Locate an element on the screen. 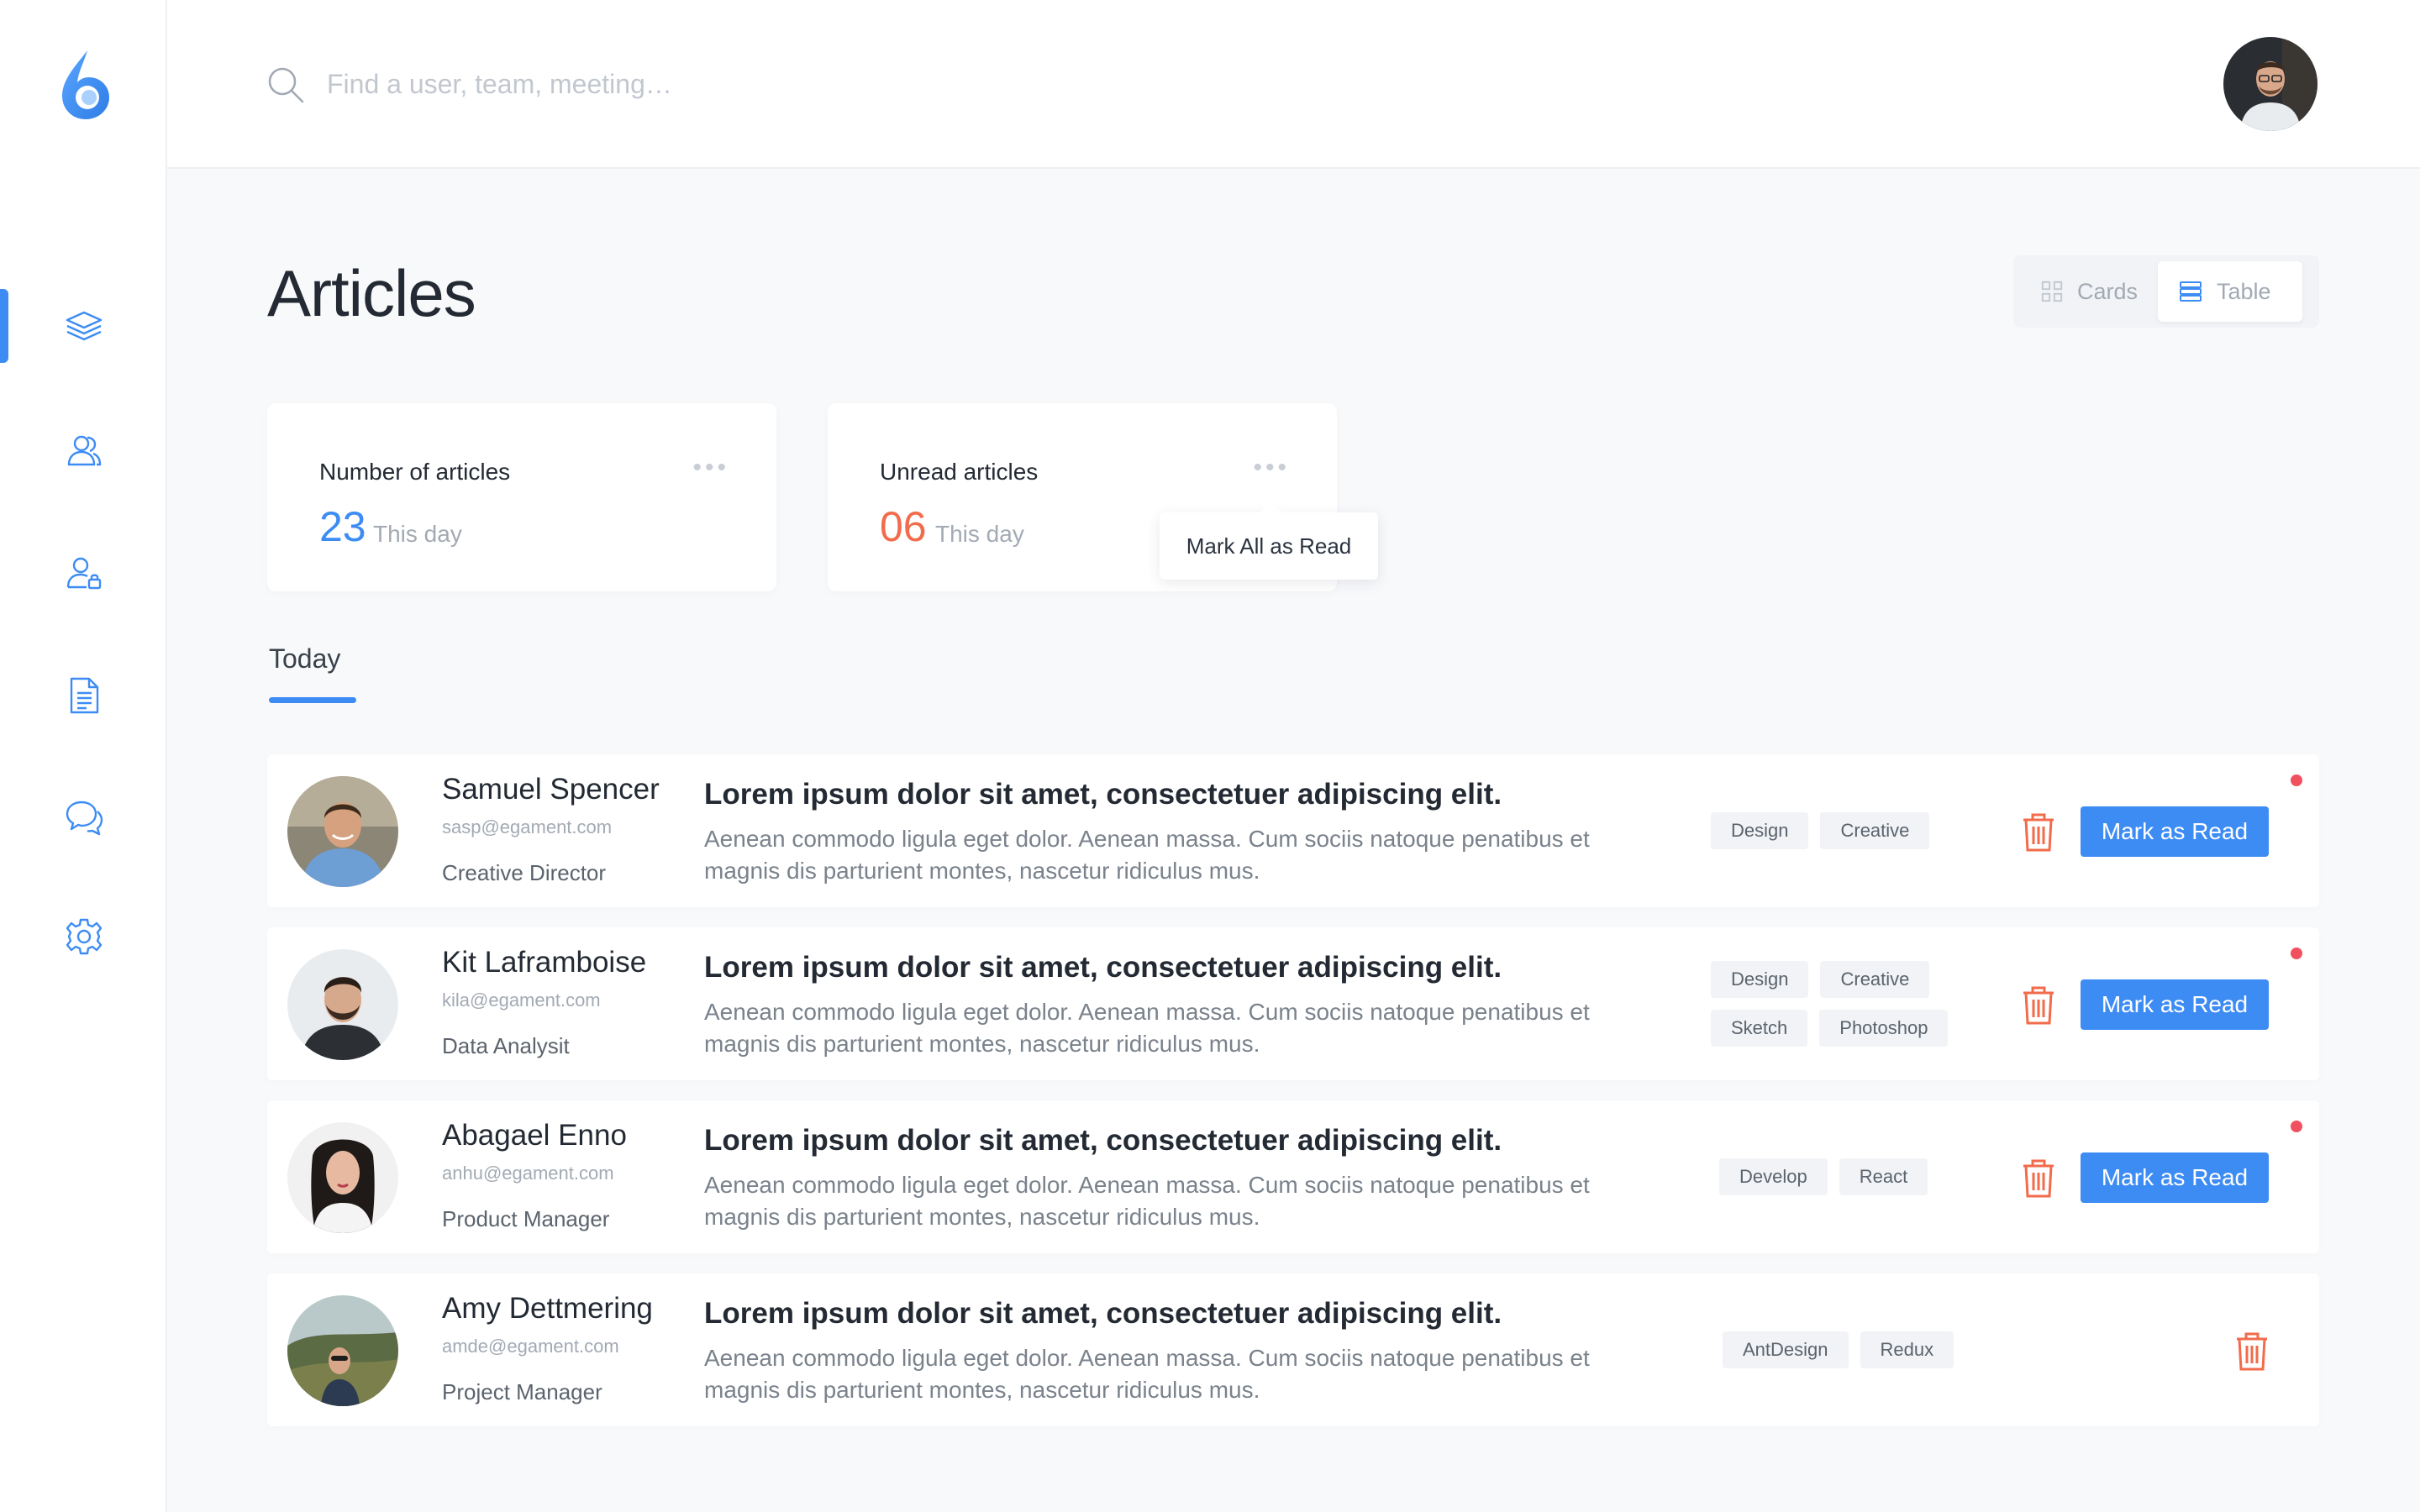  author-email: kila@egament.com is located at coordinates (522, 1000).